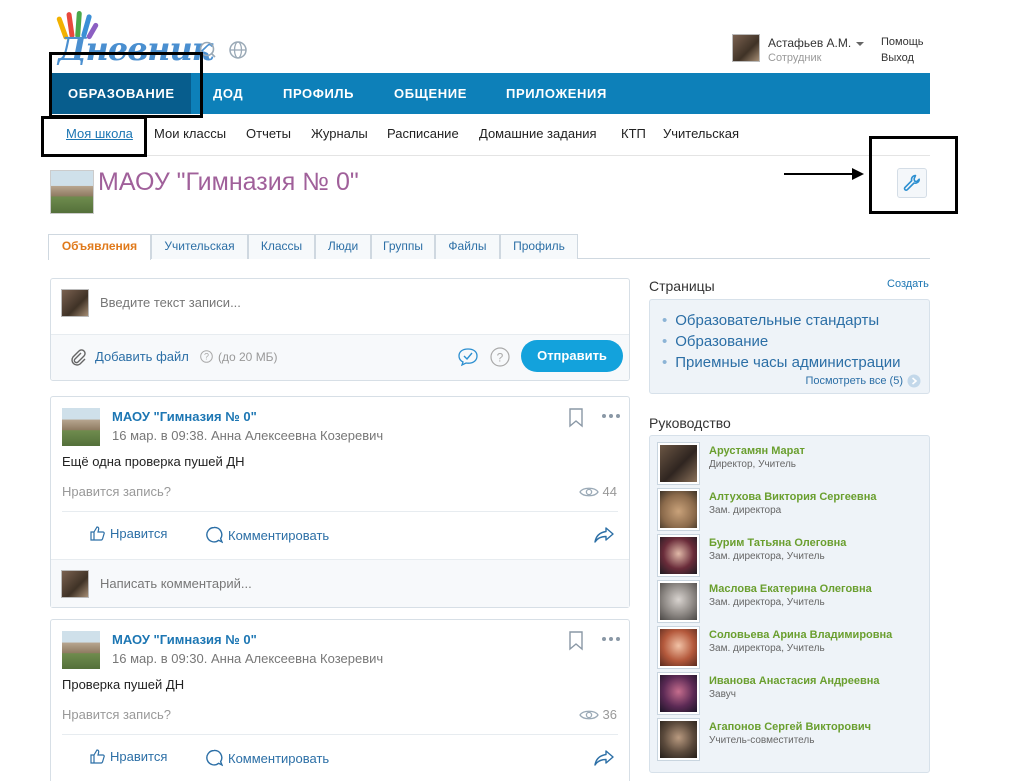 The image size is (1026, 781). Describe the element at coordinates (281, 246) in the screenshot. I see `tab-classes: Классы` at that location.